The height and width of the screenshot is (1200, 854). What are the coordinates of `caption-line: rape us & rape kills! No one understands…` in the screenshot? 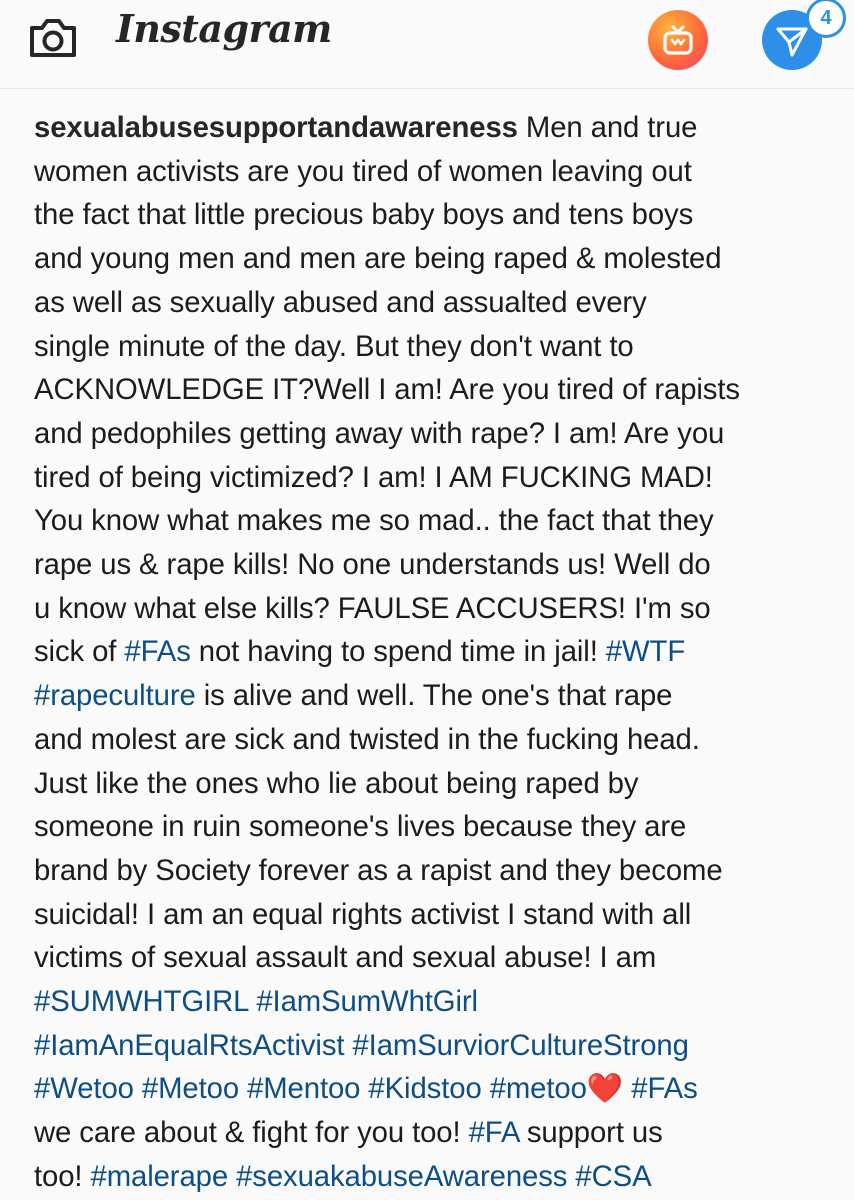 It's located at (372, 565).